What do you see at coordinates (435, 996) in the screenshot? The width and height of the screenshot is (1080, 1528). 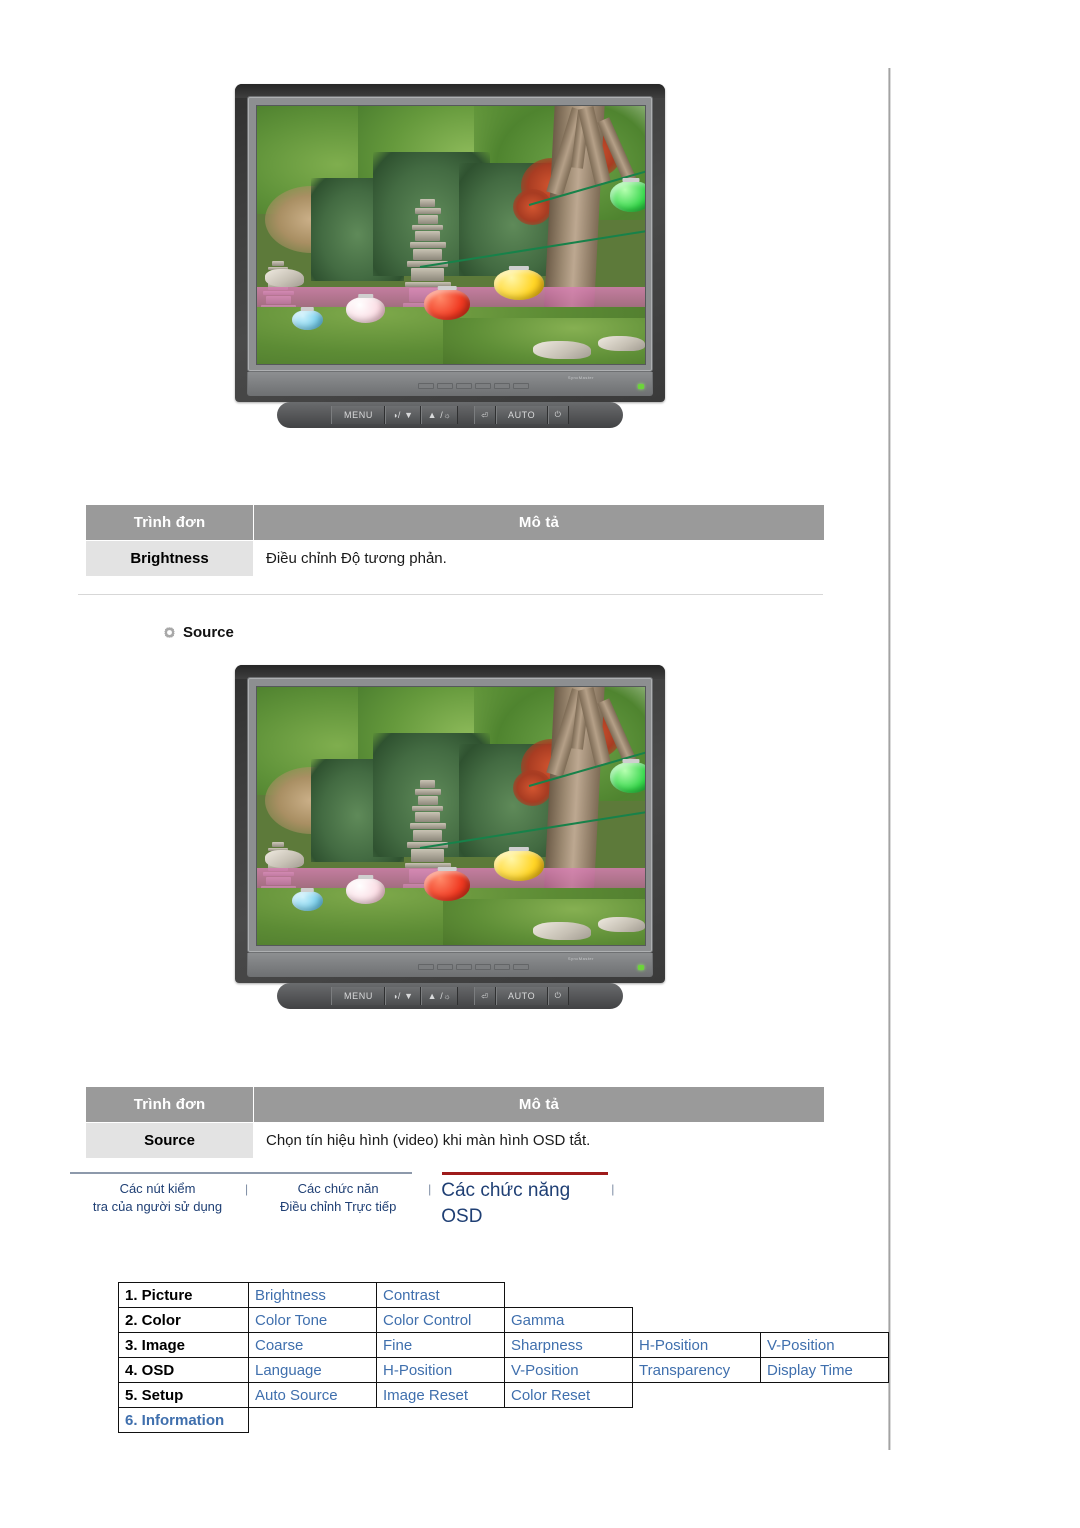 I see `brightness-up-label-2: ▲ /` at bounding box center [435, 996].